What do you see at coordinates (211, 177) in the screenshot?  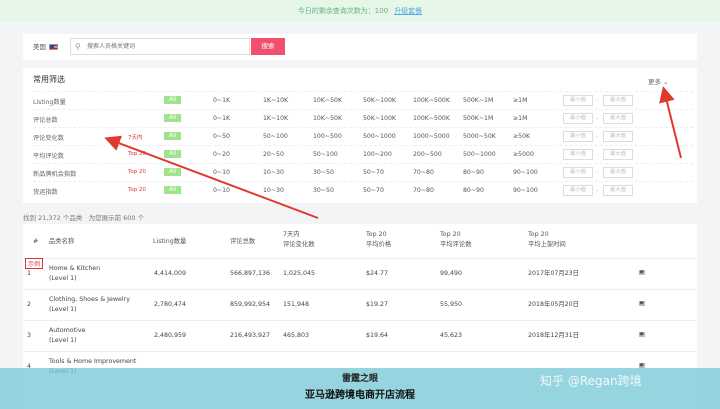 I see `arrow-to-review-change` at bounding box center [211, 177].